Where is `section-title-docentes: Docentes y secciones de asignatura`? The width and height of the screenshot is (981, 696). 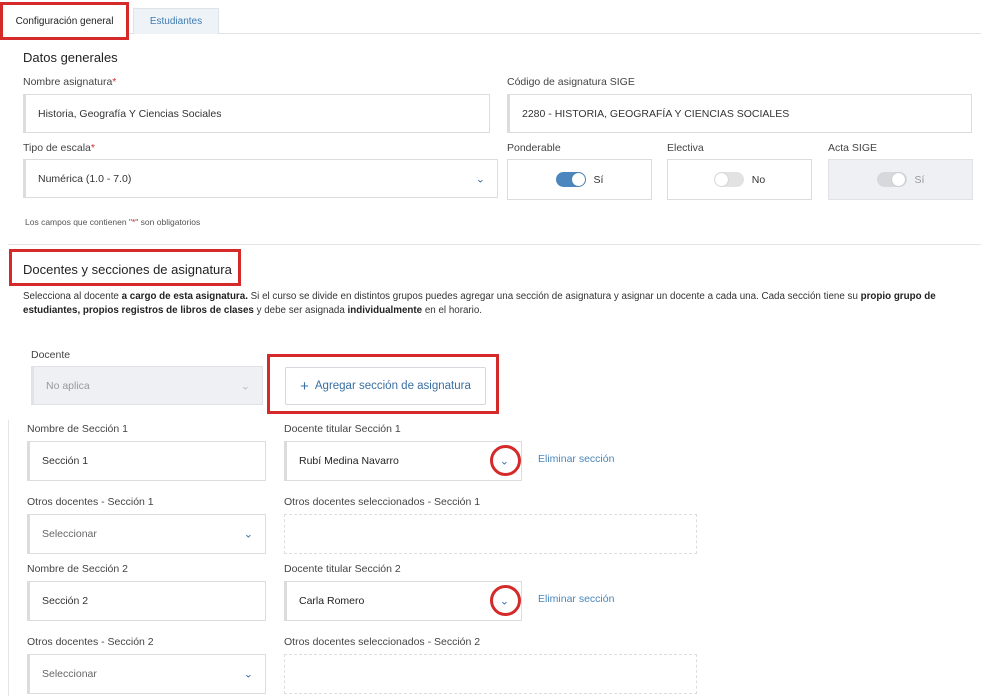
section-title-docentes: Docentes y secciones de asignatura is located at coordinates (127, 269).